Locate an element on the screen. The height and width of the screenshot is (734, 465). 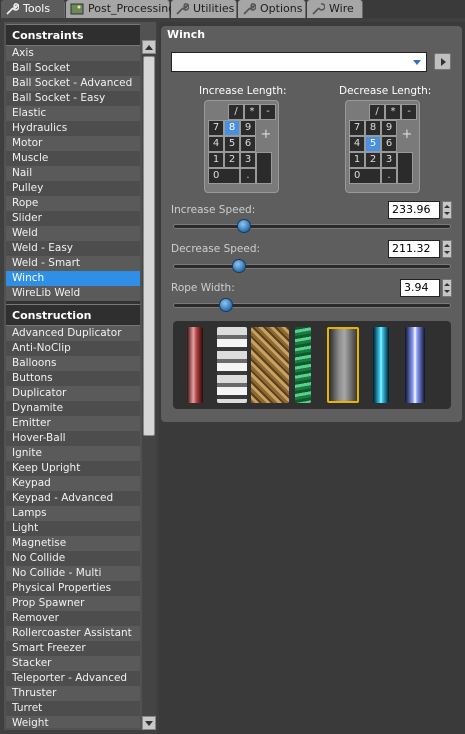
tool-item-no-collide: No Collide is located at coordinates (73, 558).